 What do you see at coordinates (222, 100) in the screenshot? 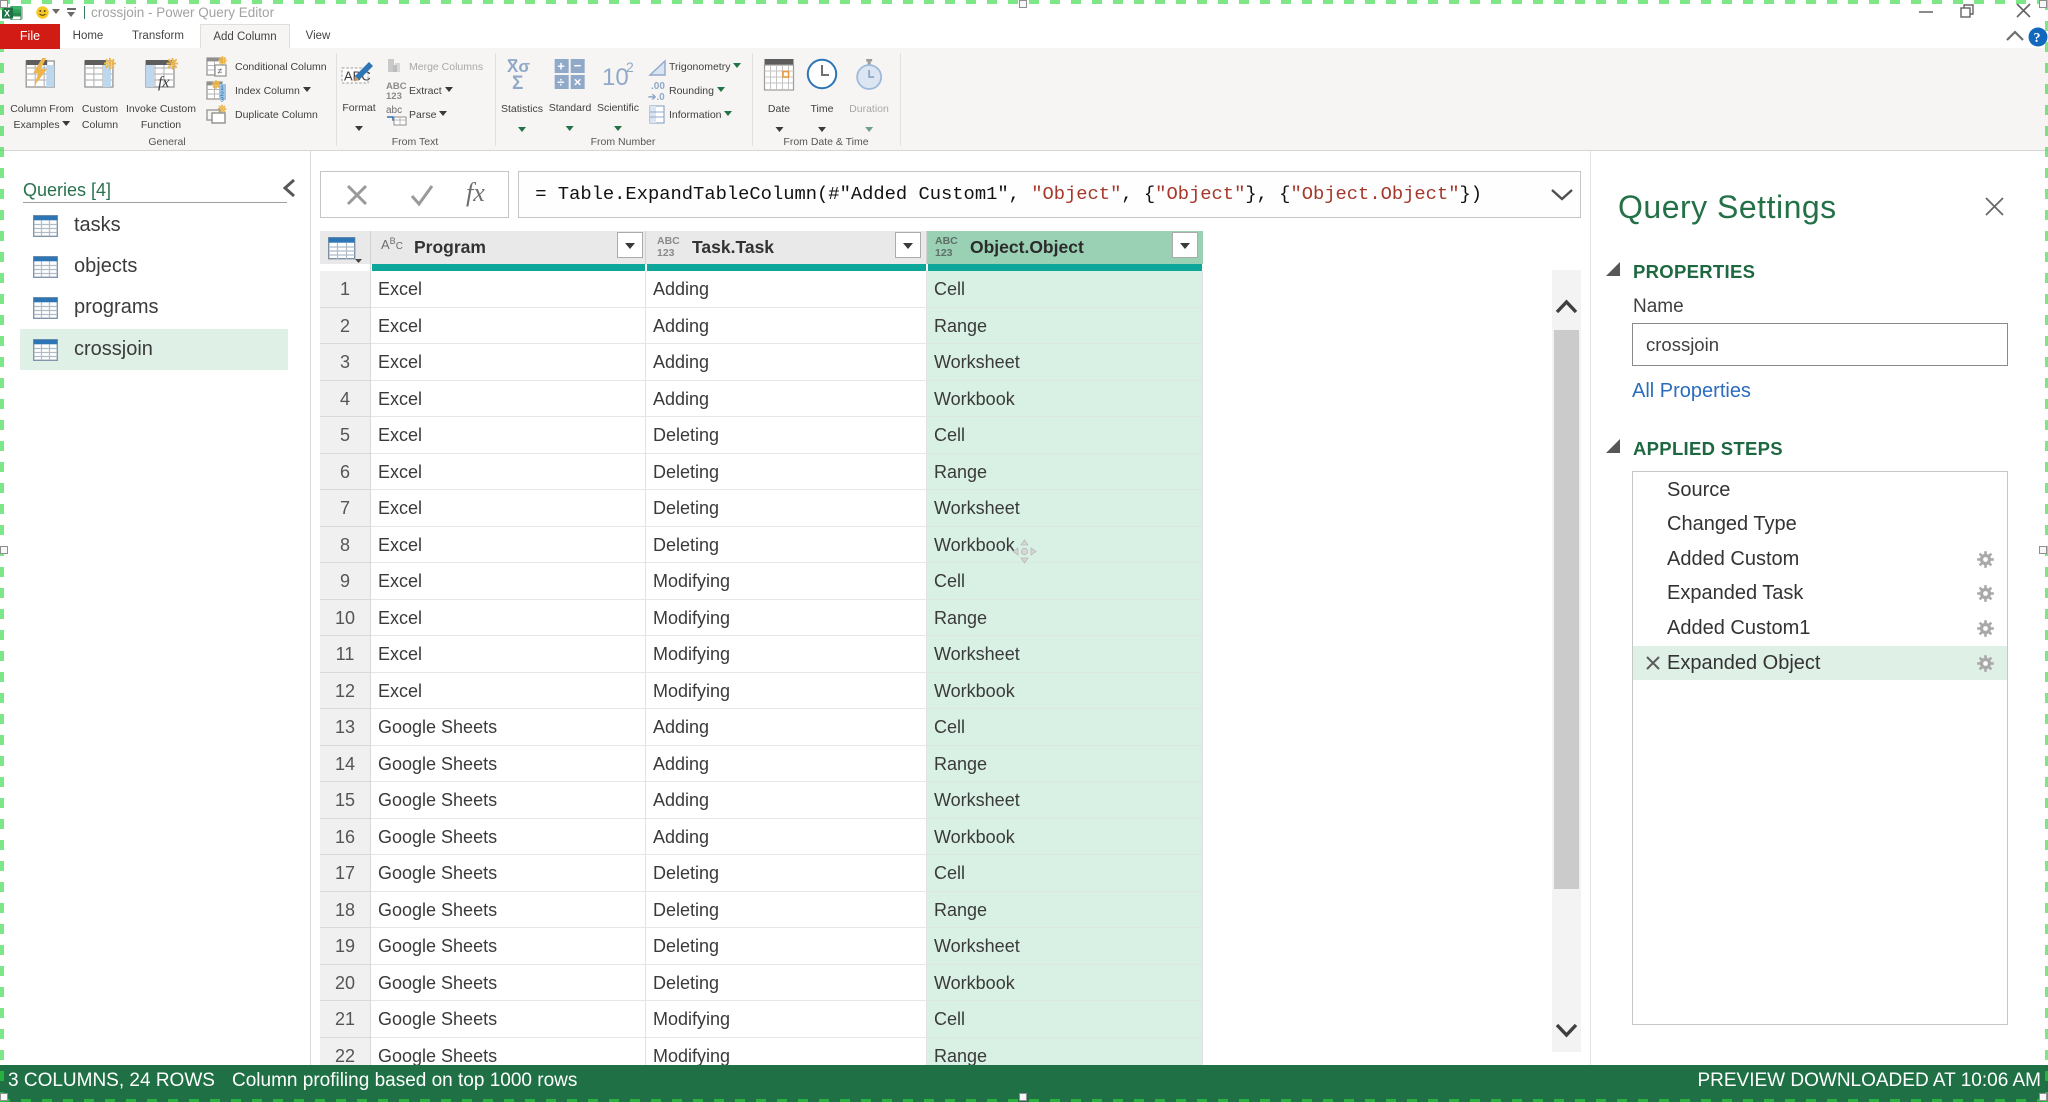
I see `svg-text: 3` at bounding box center [222, 100].